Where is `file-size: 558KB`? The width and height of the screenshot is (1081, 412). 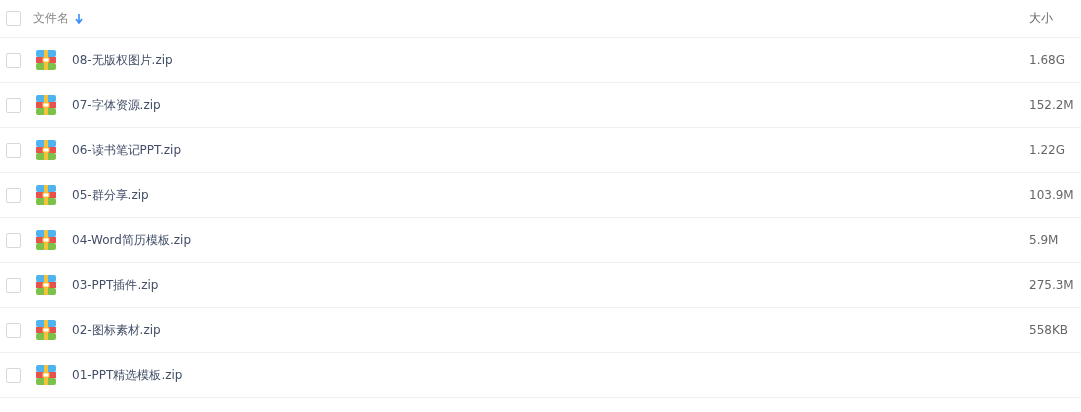 file-size: 558KB is located at coordinates (1049, 330).